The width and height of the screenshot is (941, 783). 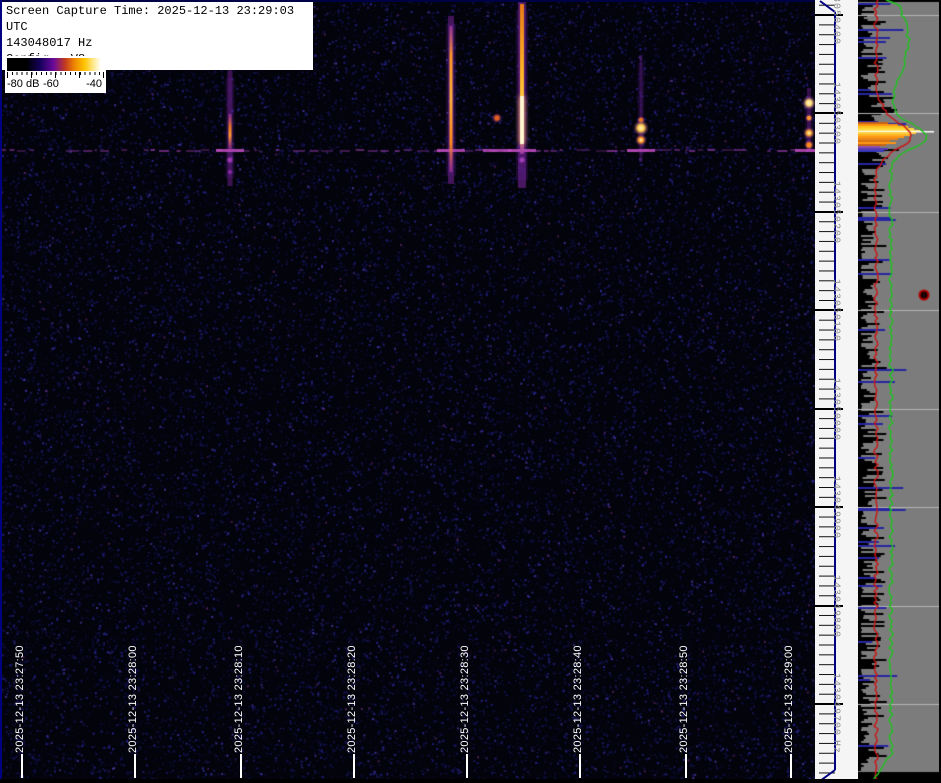 I want to click on freq-axis-unit: Hz, so click(x=835, y=747).